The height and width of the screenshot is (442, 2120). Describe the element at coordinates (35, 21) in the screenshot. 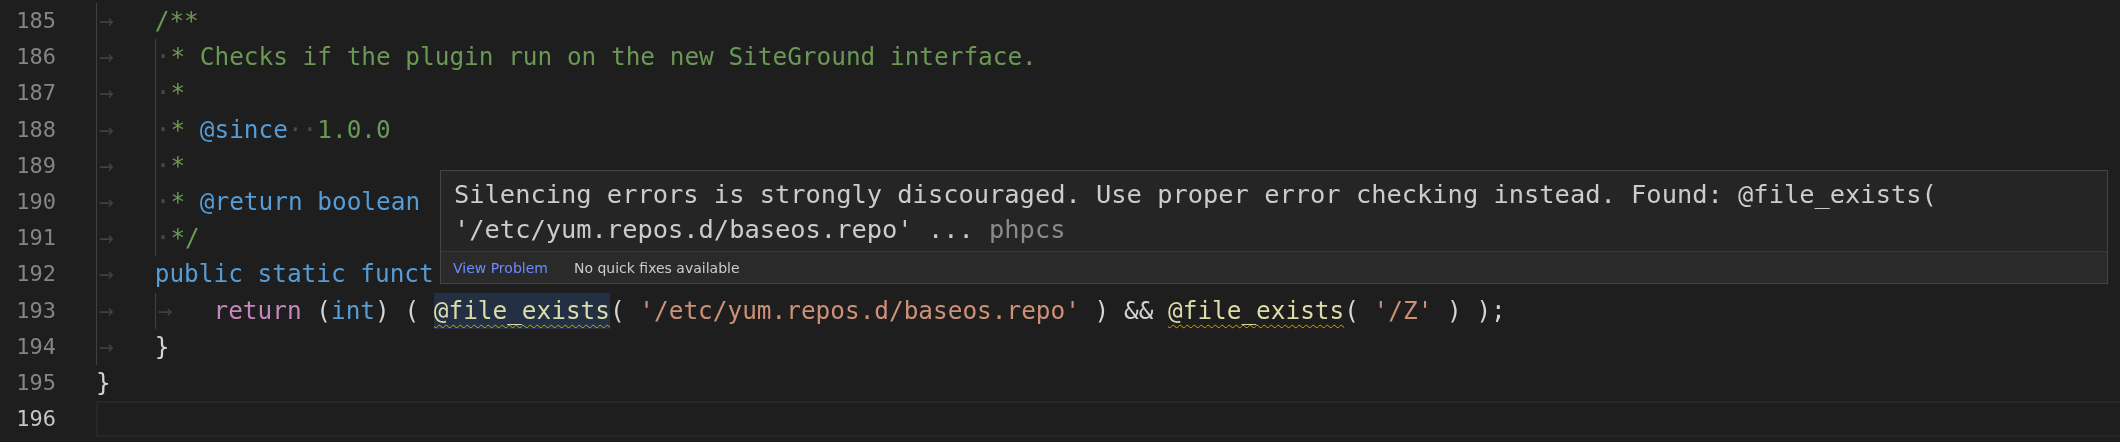

I see `line-number: 185` at that location.